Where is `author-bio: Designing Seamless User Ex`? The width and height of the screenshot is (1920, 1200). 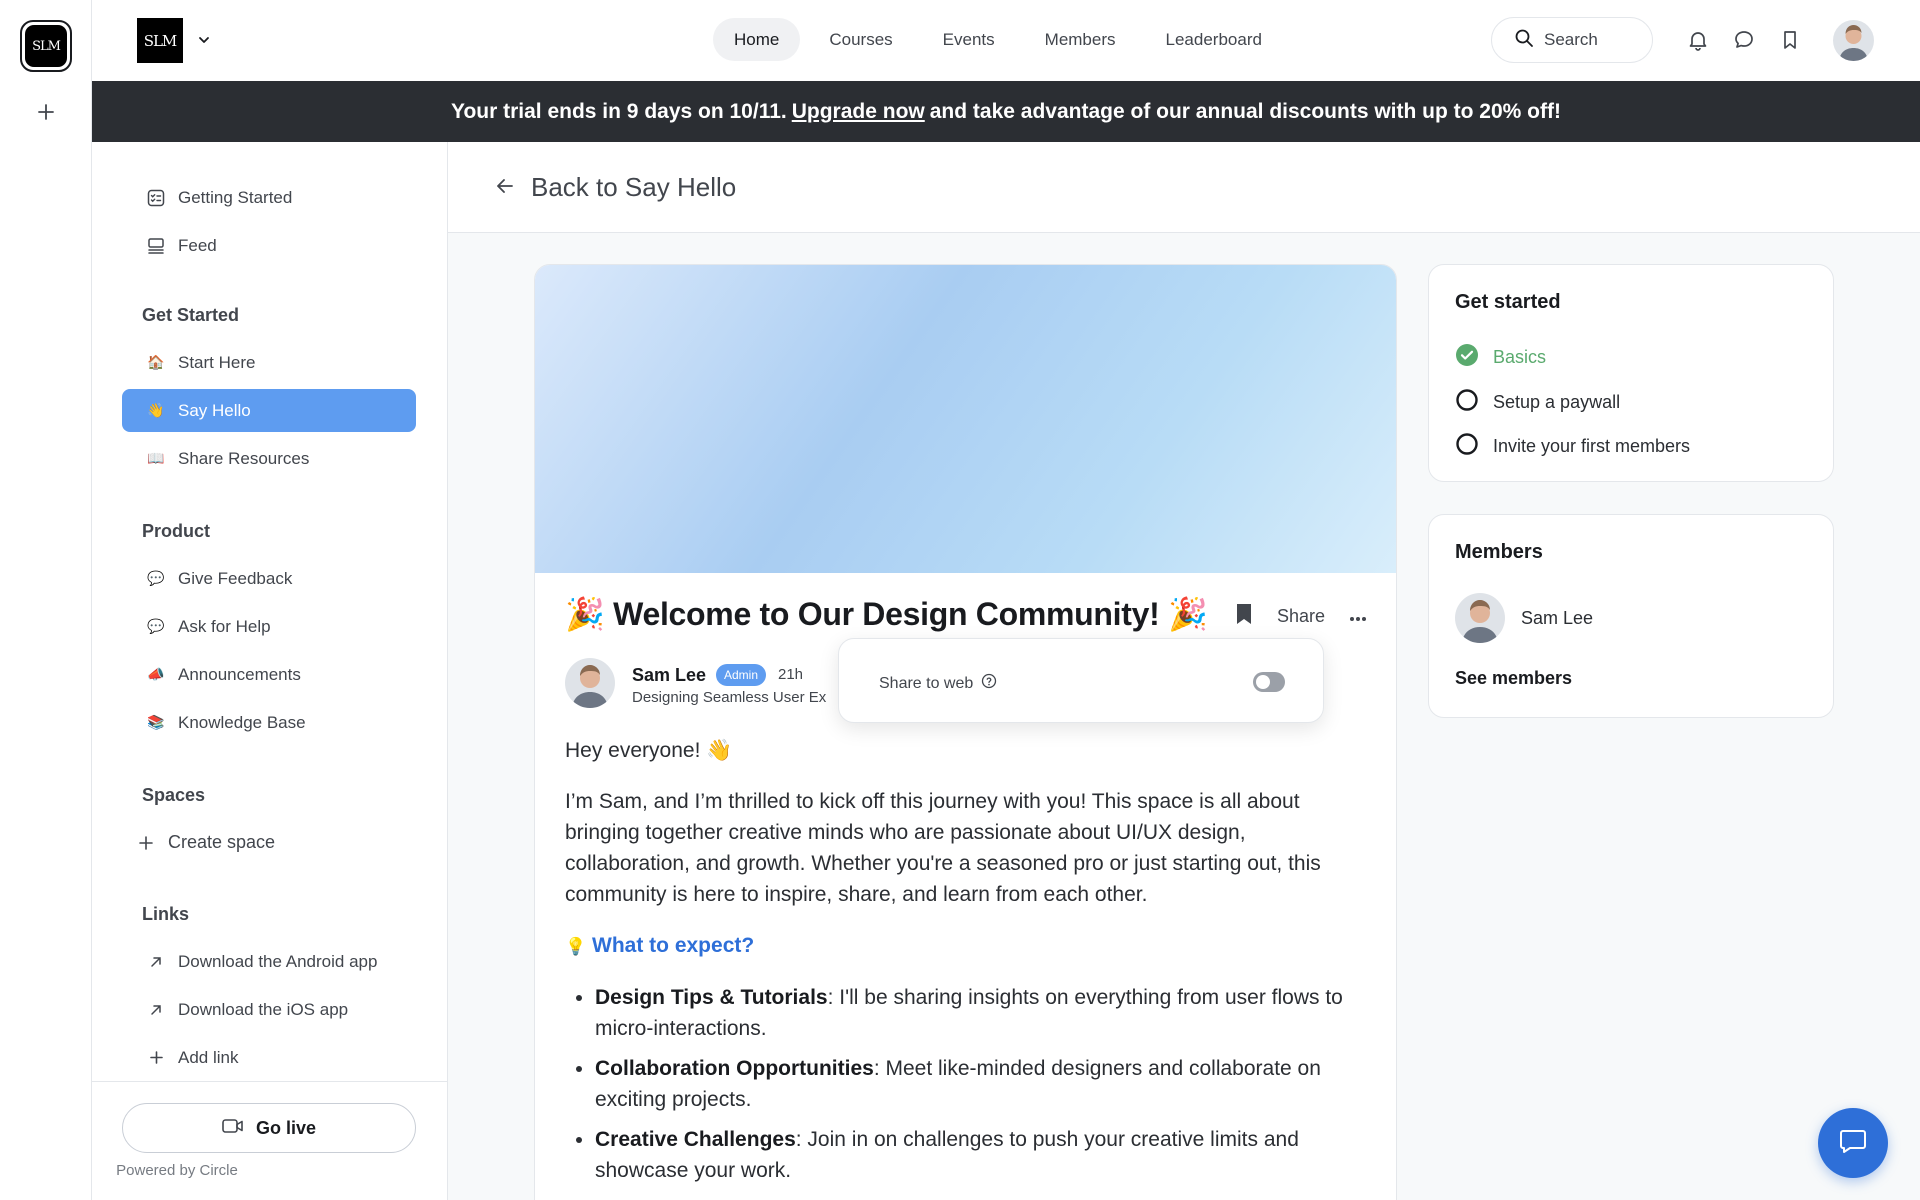 author-bio: Designing Seamless User Ex is located at coordinates (729, 697).